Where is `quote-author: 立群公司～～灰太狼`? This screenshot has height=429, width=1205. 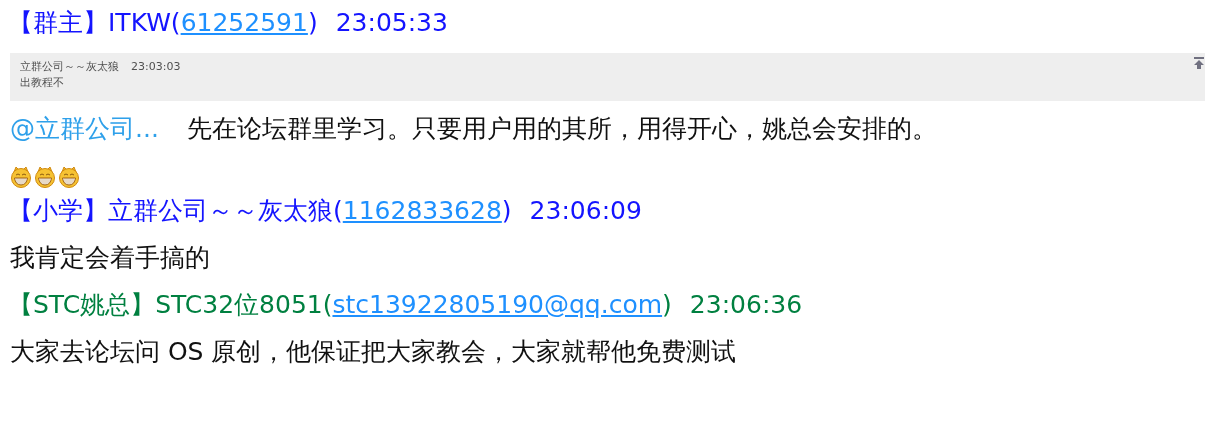
quote-author: 立群公司～～灰太狼 is located at coordinates (69, 67).